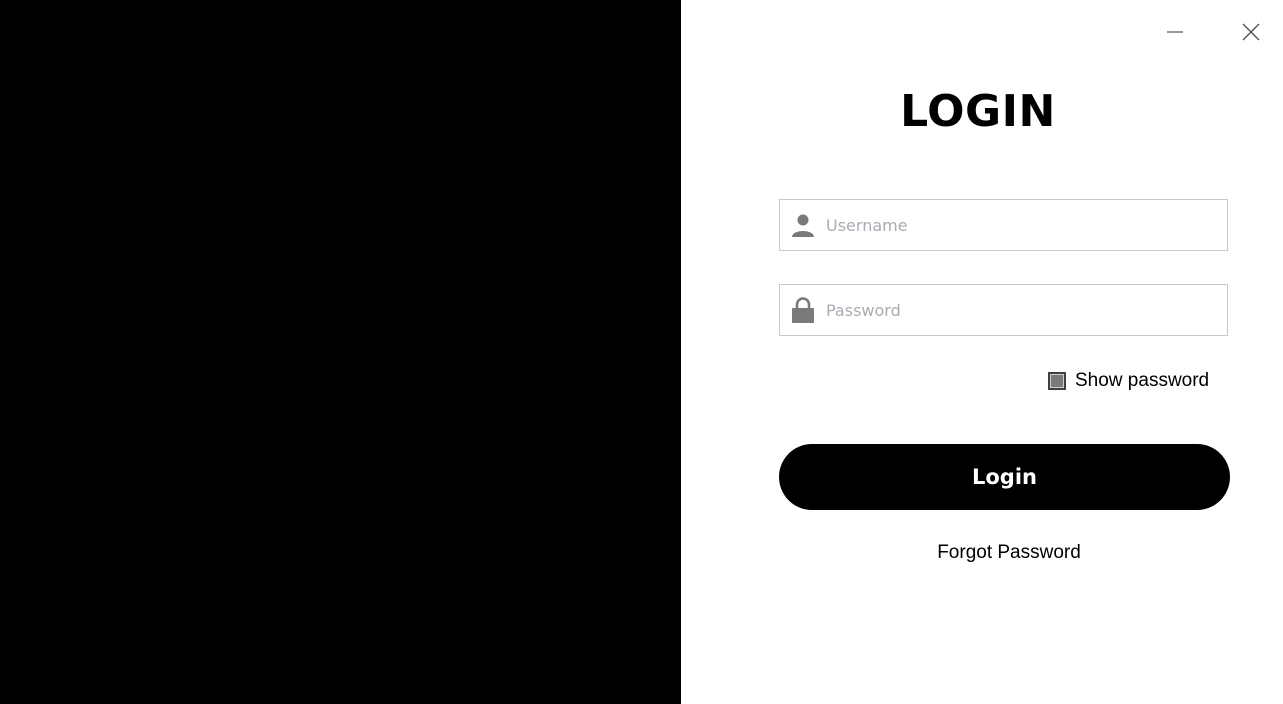  Describe the element at coordinates (1026, 225) in the screenshot. I see `username-input` at that location.